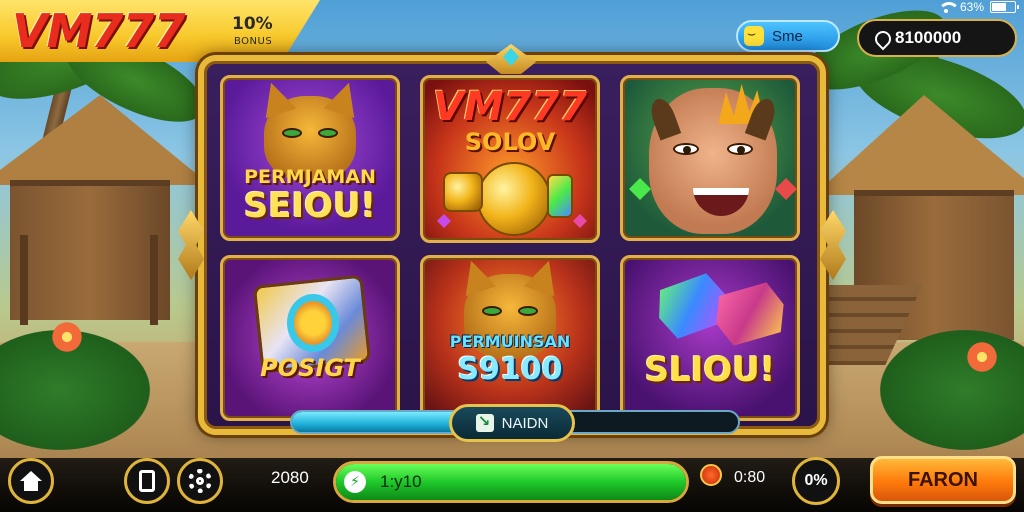  I want to click on phone-icon, so click(147, 481).